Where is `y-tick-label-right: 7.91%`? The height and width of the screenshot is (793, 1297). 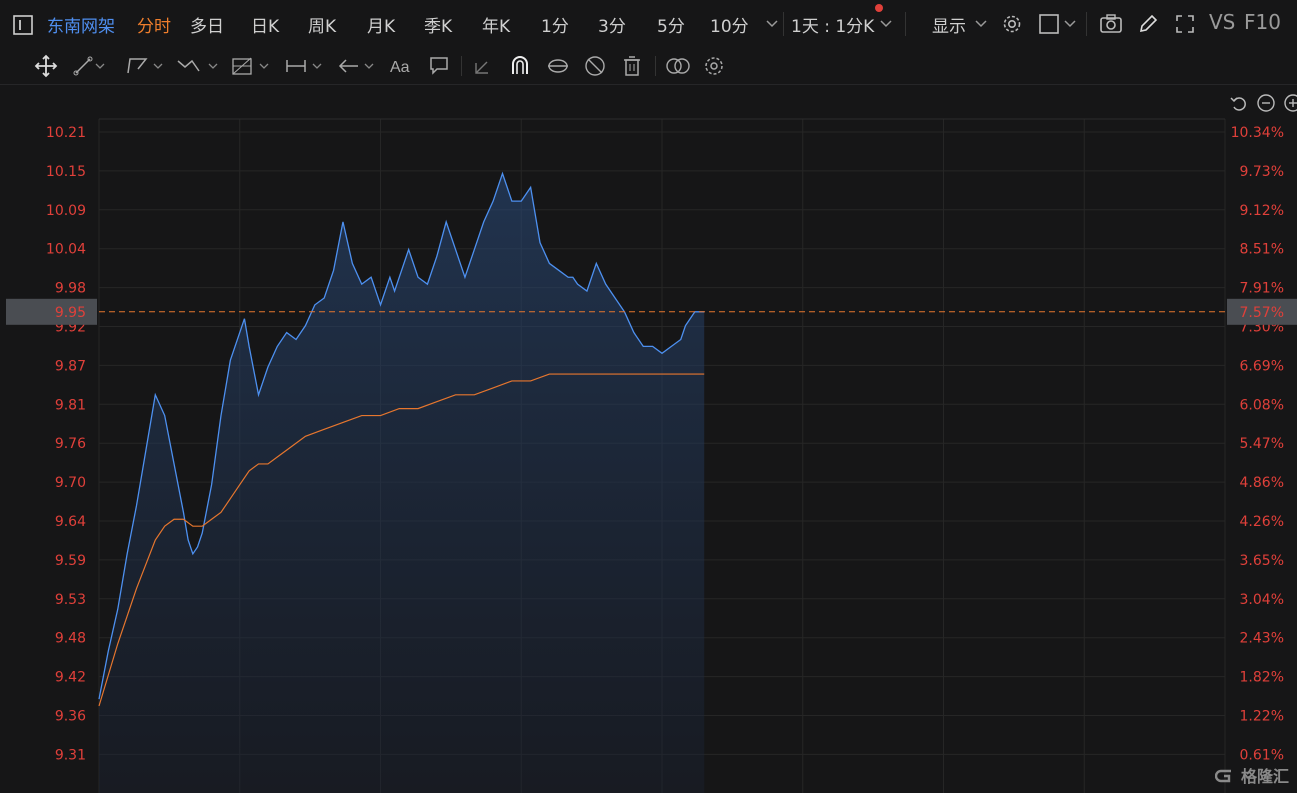 y-tick-label-right: 7.91% is located at coordinates (1262, 289).